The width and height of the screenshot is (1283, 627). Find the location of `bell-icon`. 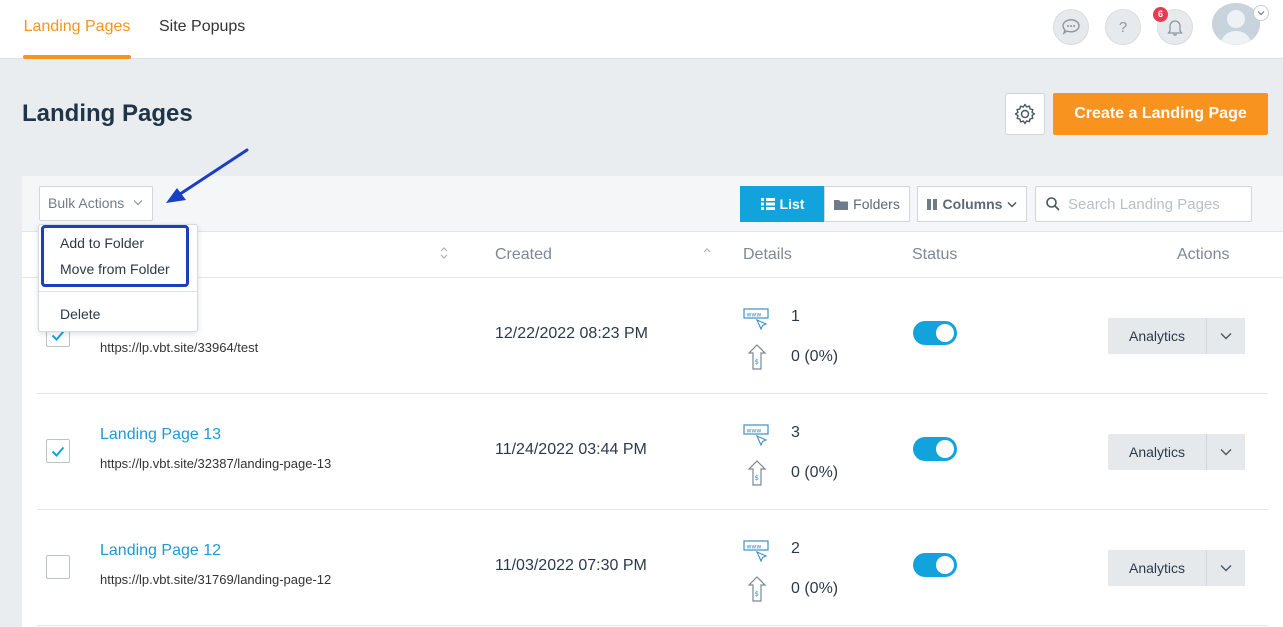

bell-icon is located at coordinates (1175, 28).